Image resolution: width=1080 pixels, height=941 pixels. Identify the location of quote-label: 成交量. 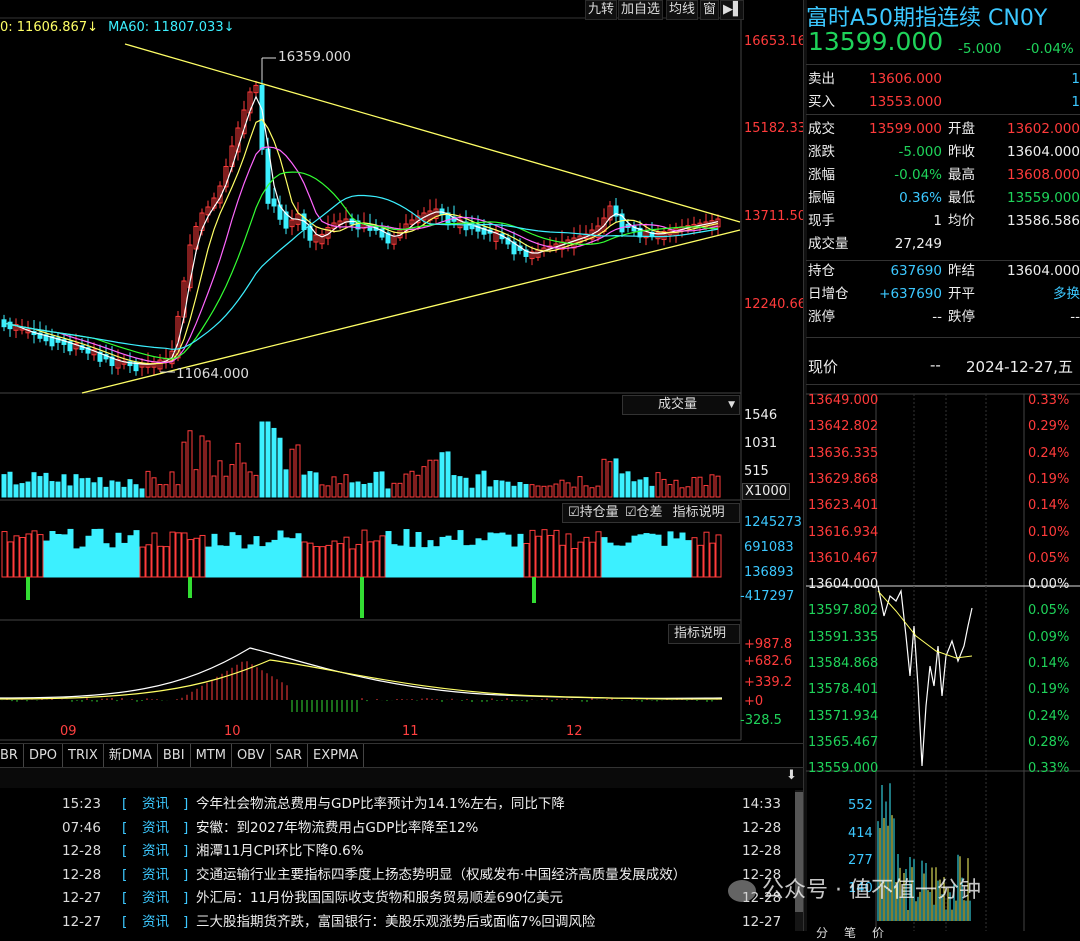
(828, 244).